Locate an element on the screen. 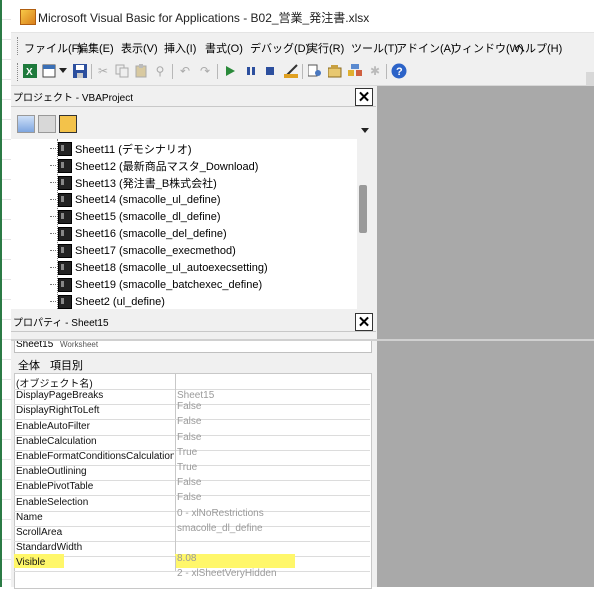 This screenshot has height=589, width=594. pane-dropdown-icon is located at coordinates (366, 131).